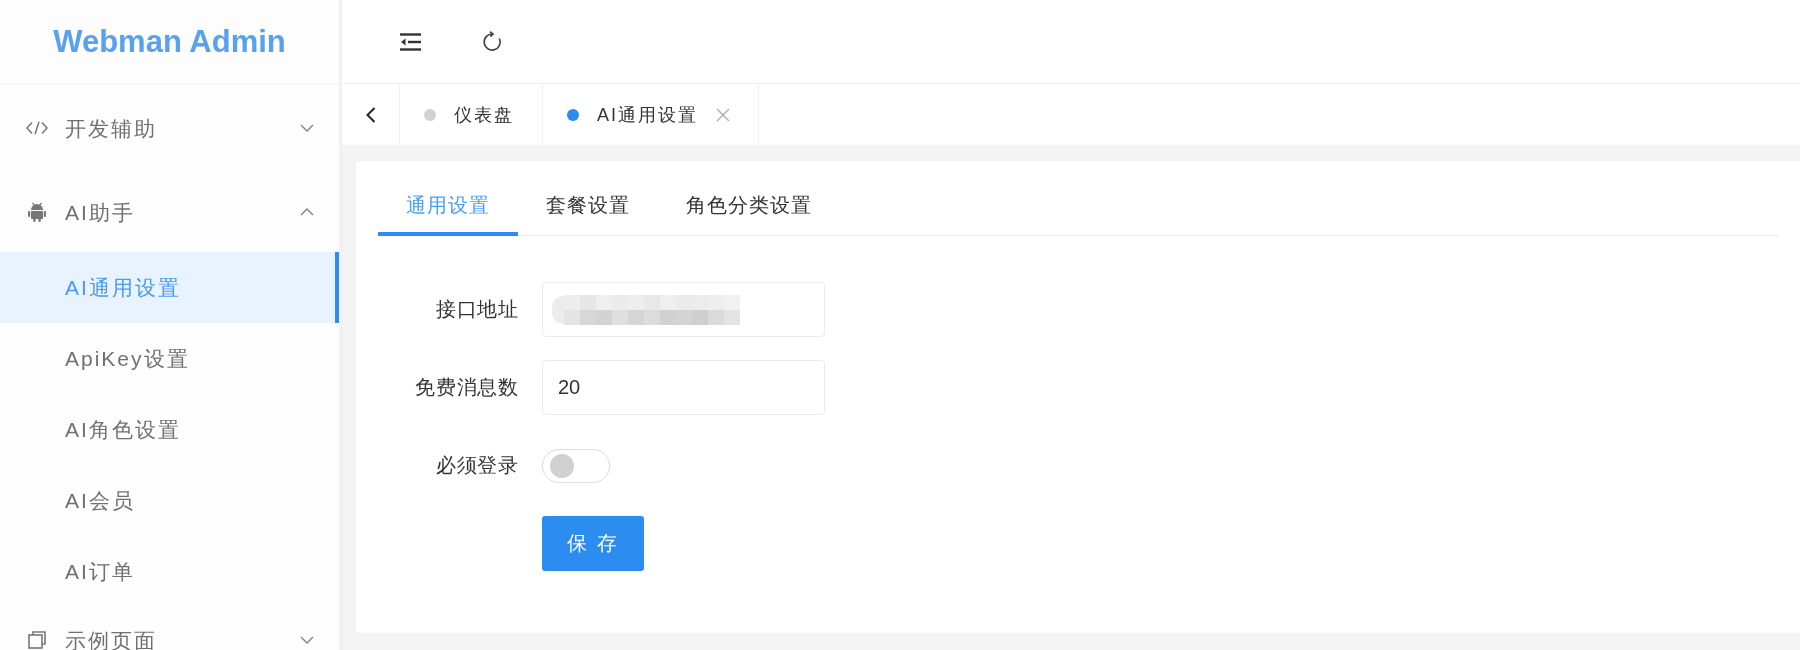 This screenshot has height=650, width=1800. I want to click on submenu-item: AI订单, so click(169, 571).